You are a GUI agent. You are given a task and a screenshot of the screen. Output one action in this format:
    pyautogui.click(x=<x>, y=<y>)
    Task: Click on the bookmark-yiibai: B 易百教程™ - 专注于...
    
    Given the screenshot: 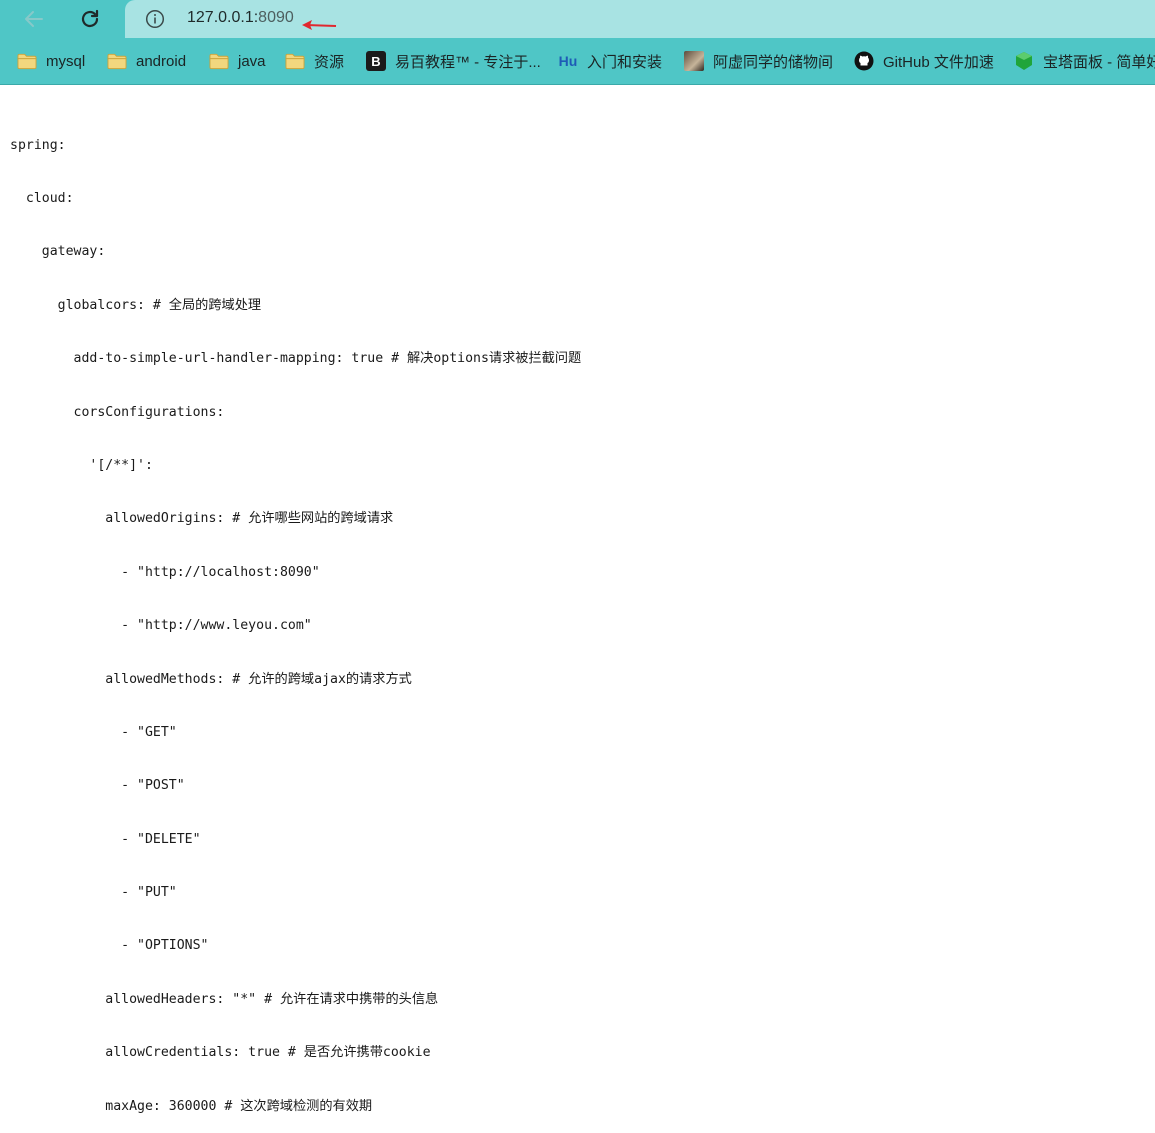 What is the action you would take?
    pyautogui.click(x=453, y=61)
    